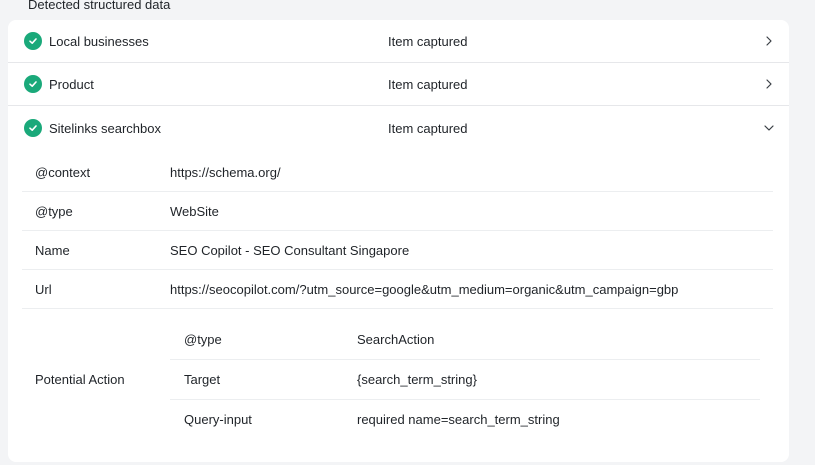  What do you see at coordinates (417, 379) in the screenshot?
I see `subproperty-value: {search_term_string}` at bounding box center [417, 379].